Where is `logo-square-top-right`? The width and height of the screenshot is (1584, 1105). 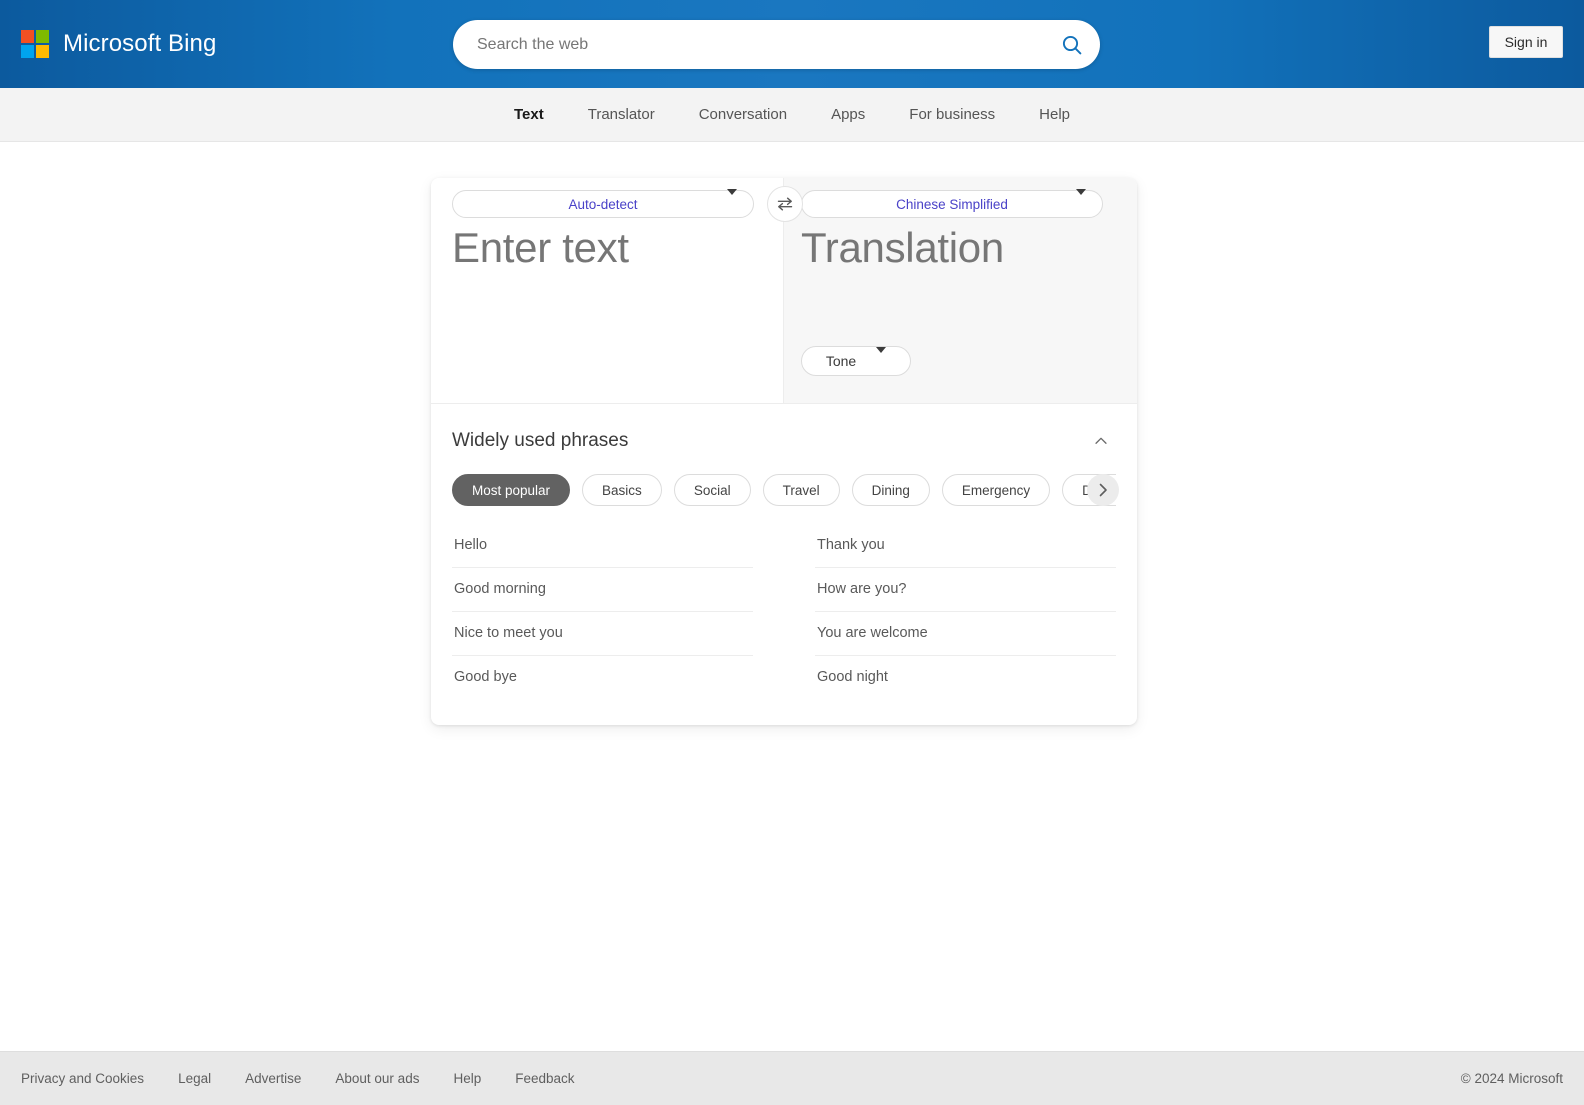 logo-square-top-right is located at coordinates (42, 36).